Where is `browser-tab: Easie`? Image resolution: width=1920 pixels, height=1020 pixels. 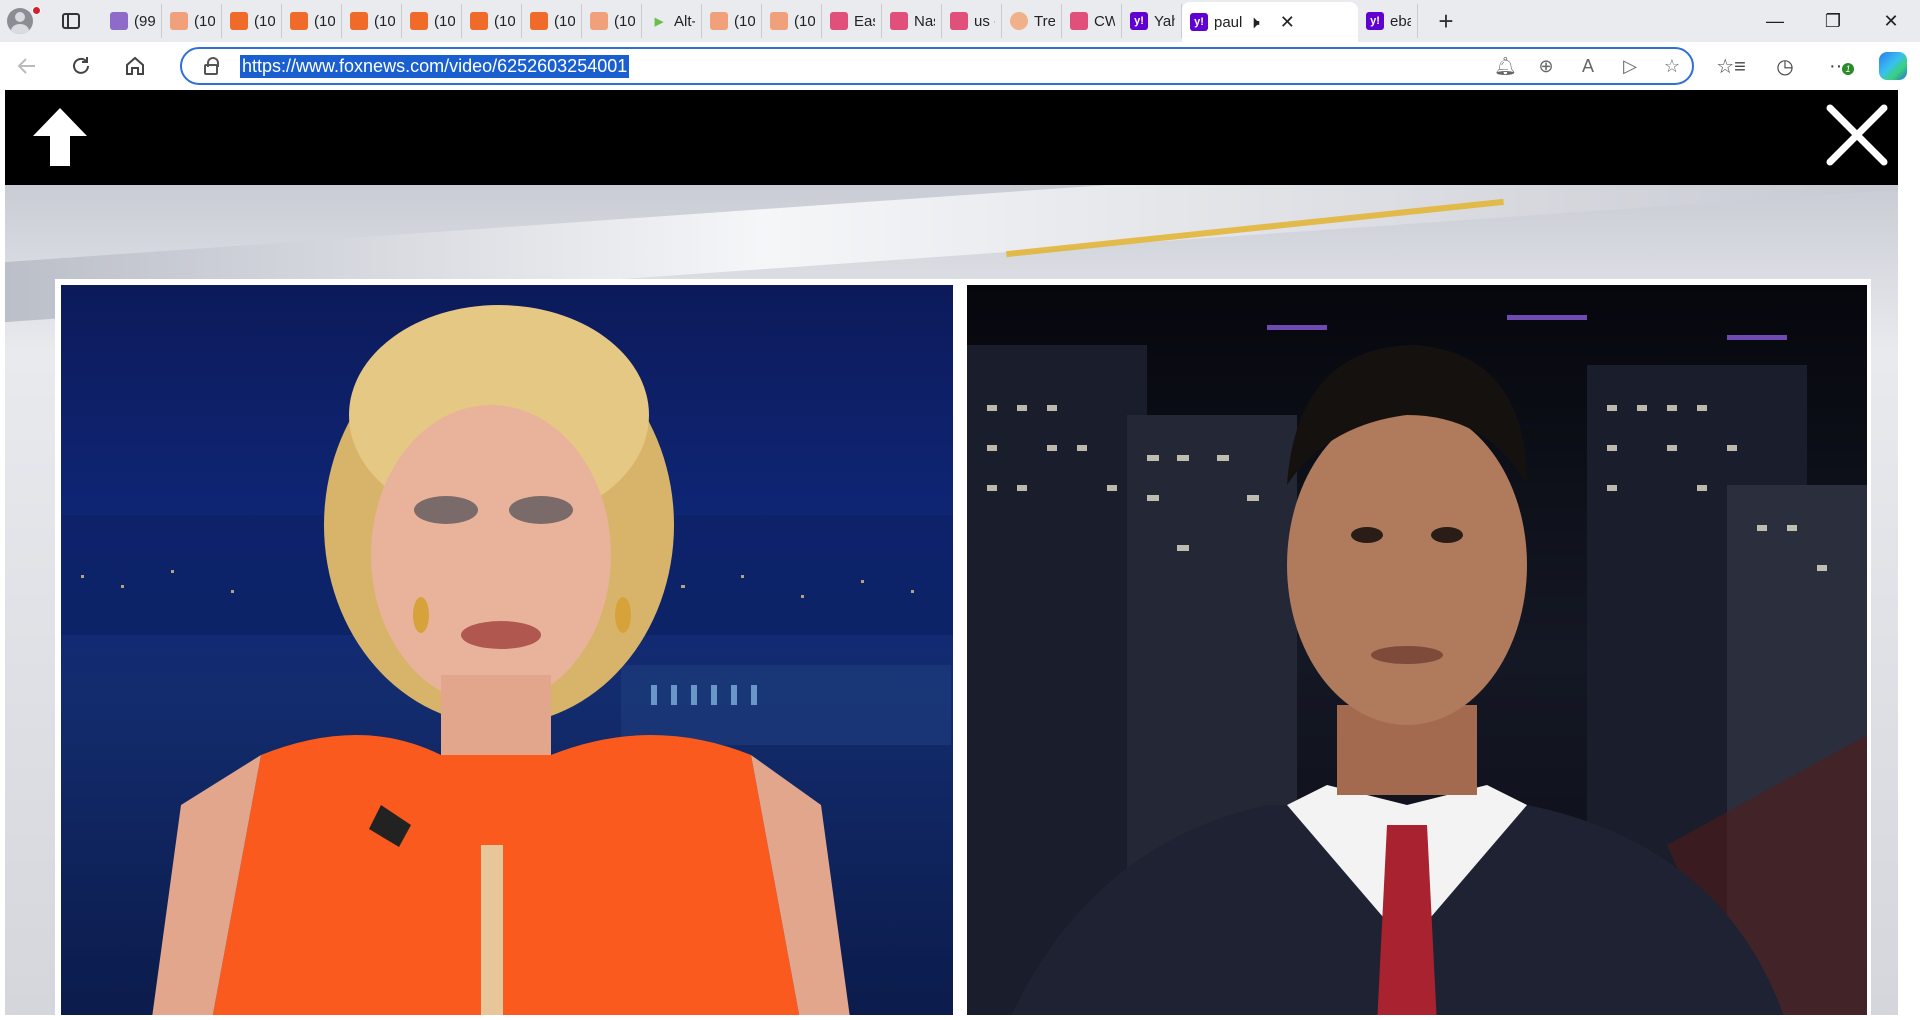
browser-tab: Easie is located at coordinates (852, 21).